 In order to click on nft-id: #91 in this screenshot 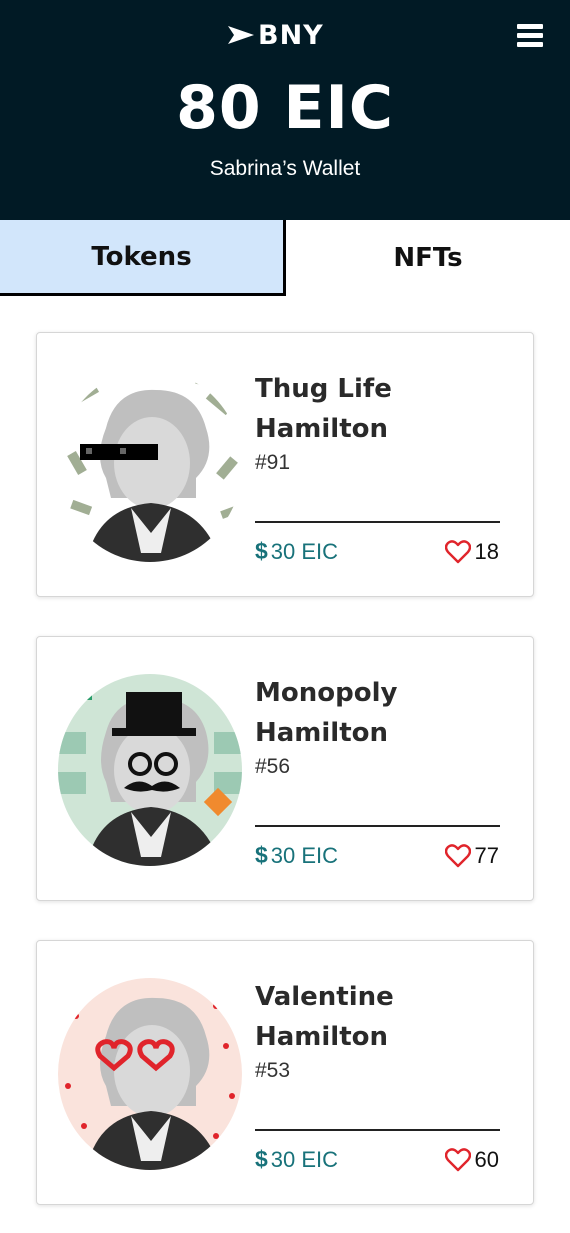, I will do `click(273, 462)`.